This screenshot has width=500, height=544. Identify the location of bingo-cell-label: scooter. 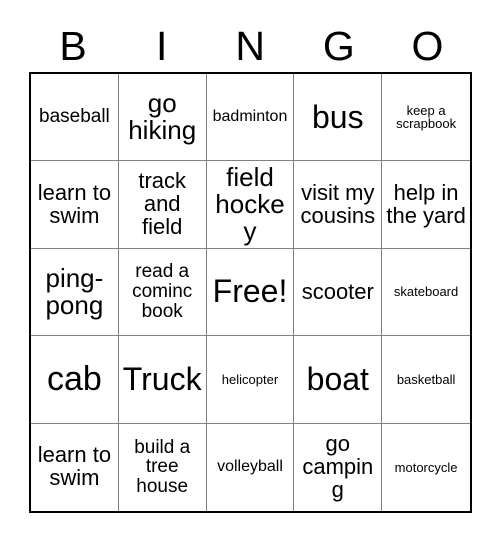
(337, 291).